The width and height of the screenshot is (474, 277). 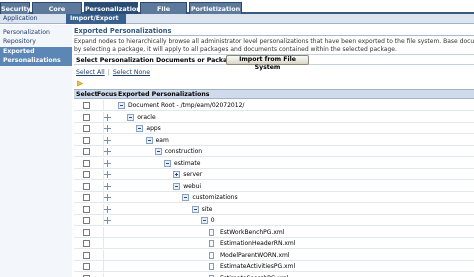 What do you see at coordinates (215, 197) in the screenshot?
I see `tree-node-label: customizations` at bounding box center [215, 197].